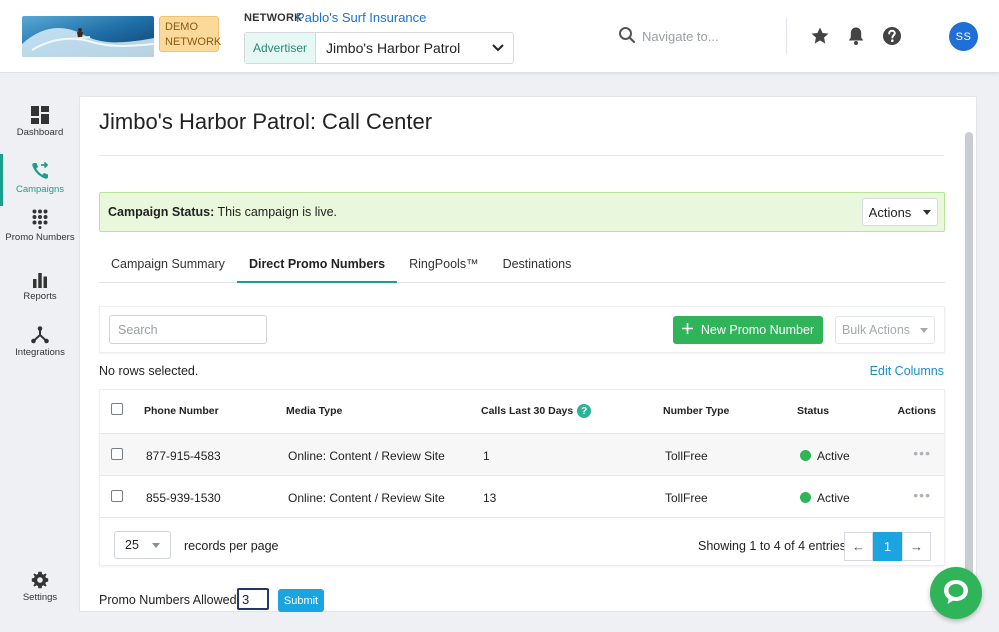  I want to click on bulk-actions-button: Bulk Actions, so click(885, 330).